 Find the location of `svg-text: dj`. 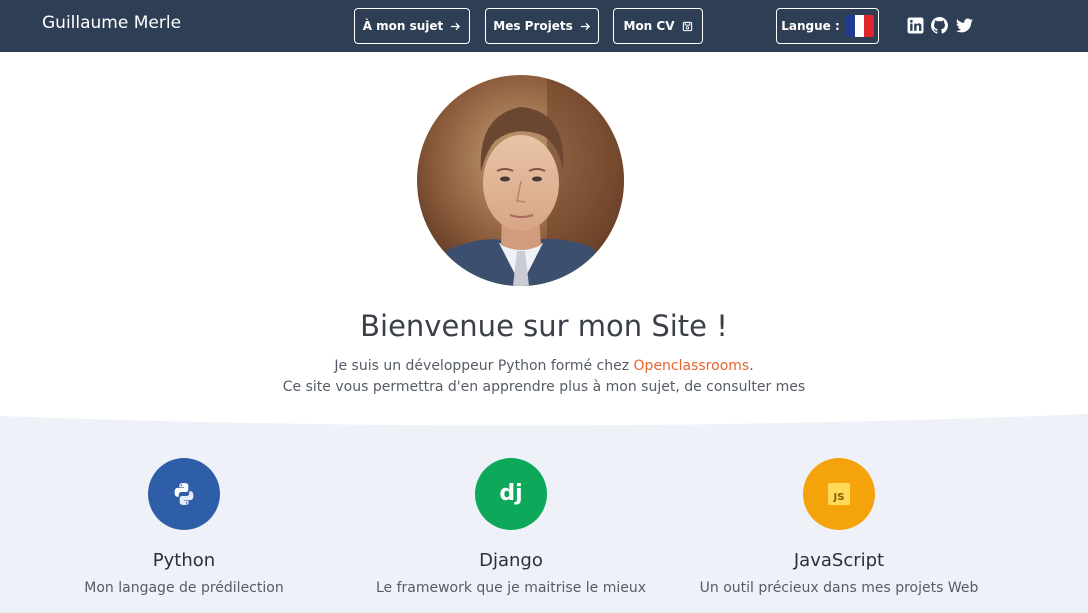

svg-text: dj is located at coordinates (510, 493).